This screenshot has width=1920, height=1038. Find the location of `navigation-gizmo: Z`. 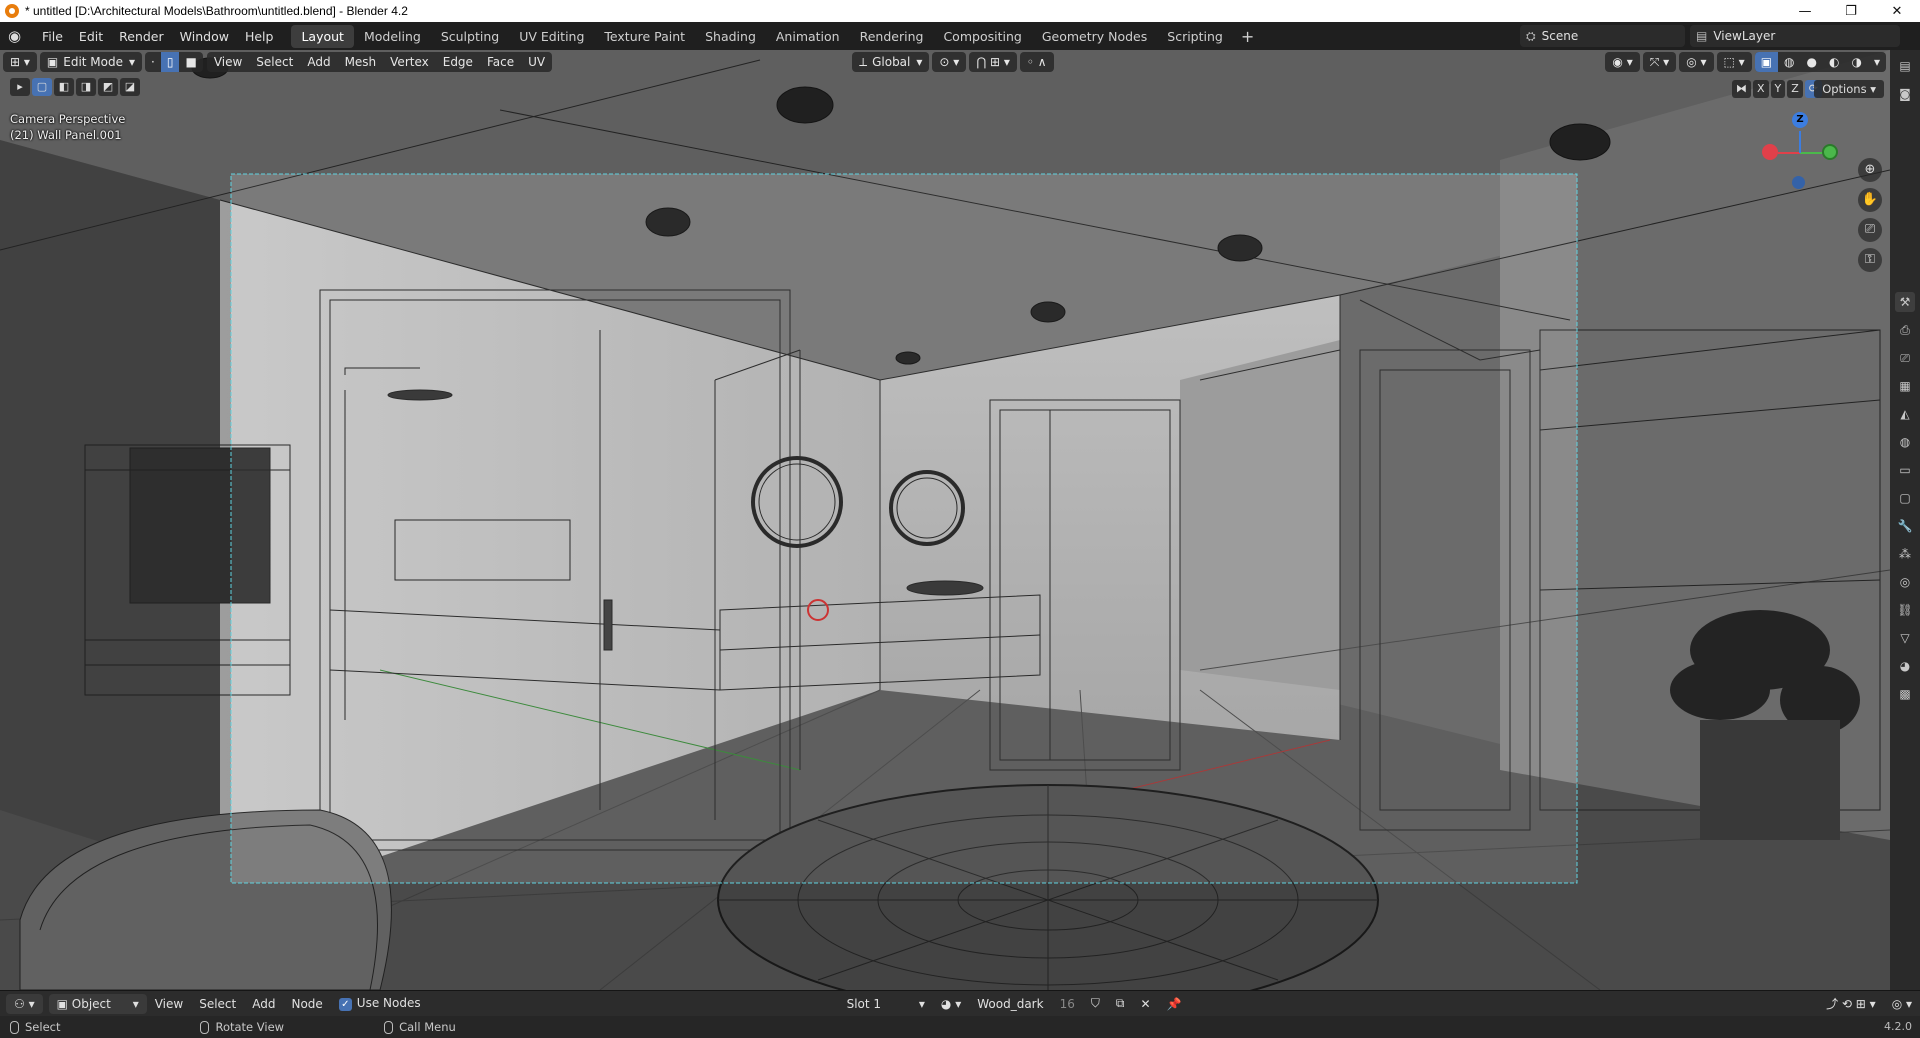

navigation-gizmo: Z is located at coordinates (1800, 152).